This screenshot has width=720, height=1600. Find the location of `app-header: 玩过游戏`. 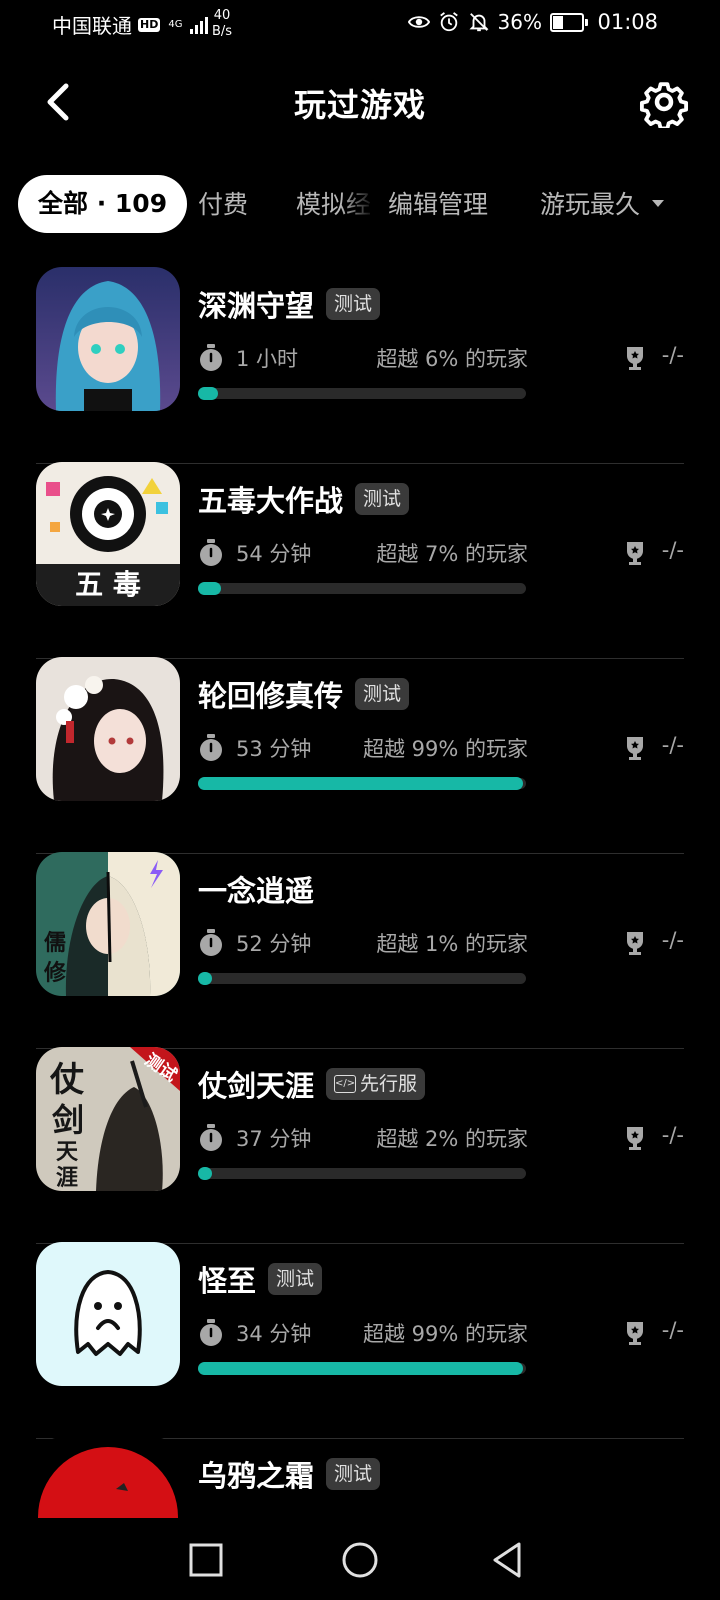

app-header: 玩过游戏 is located at coordinates (360, 102).